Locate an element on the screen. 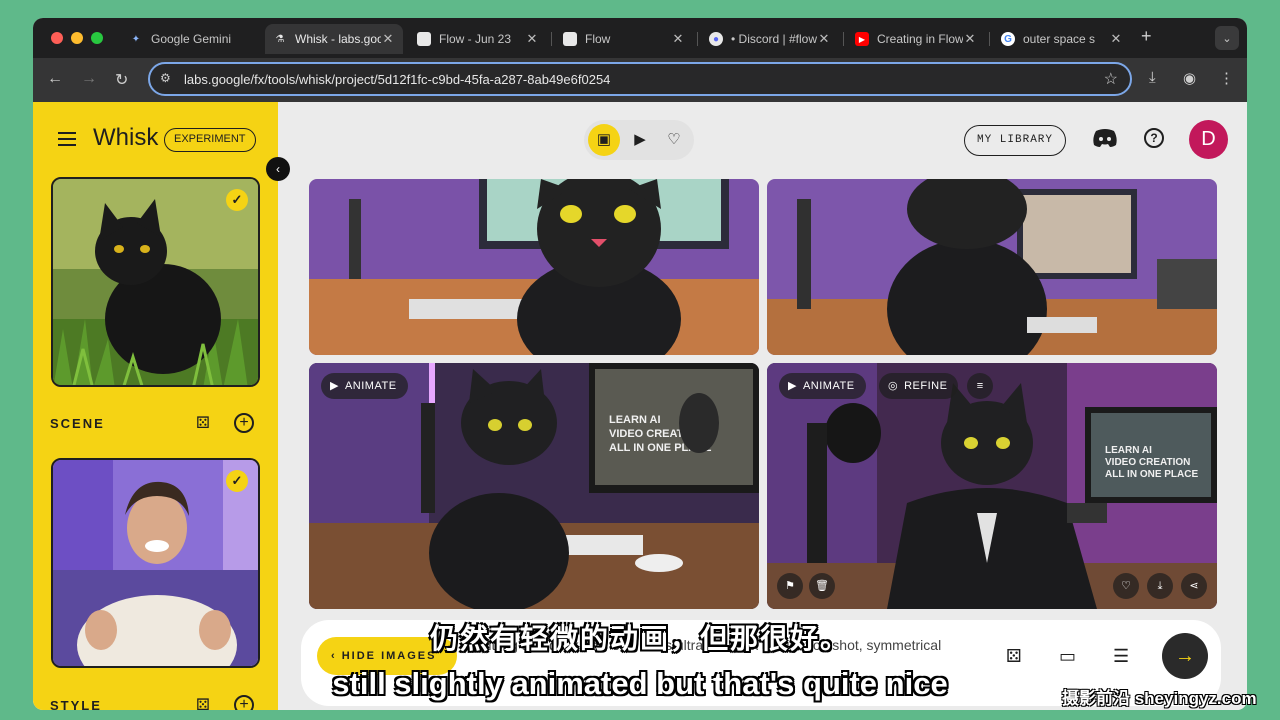 The width and height of the screenshot is (1280, 720). google-icon: G is located at coordinates (1008, 39).